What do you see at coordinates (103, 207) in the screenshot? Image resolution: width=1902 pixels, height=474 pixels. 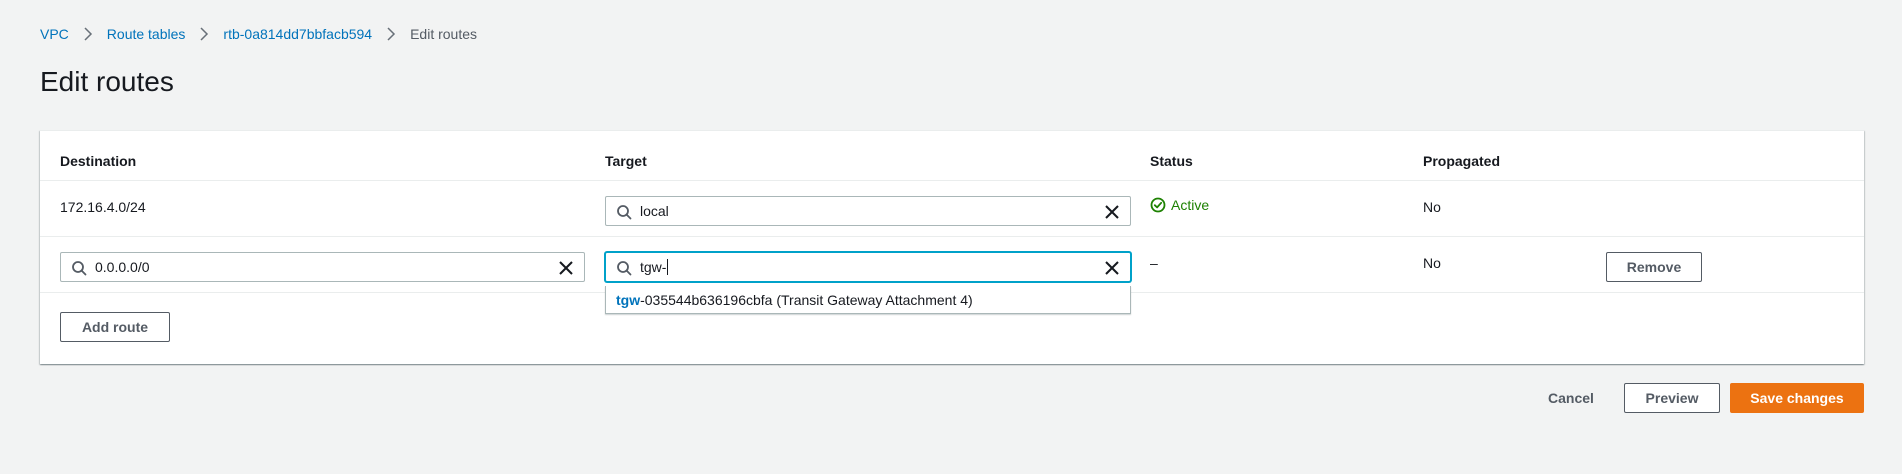 I see `route-destination: 172.16.4.0/24` at bounding box center [103, 207].